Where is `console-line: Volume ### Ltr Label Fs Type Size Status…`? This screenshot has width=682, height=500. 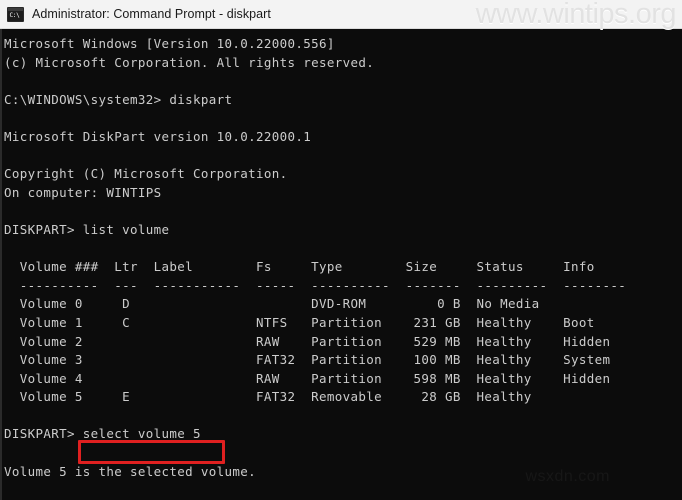
console-line: Volume ### Ltr Label Fs Type Size Status… is located at coordinates (299, 267).